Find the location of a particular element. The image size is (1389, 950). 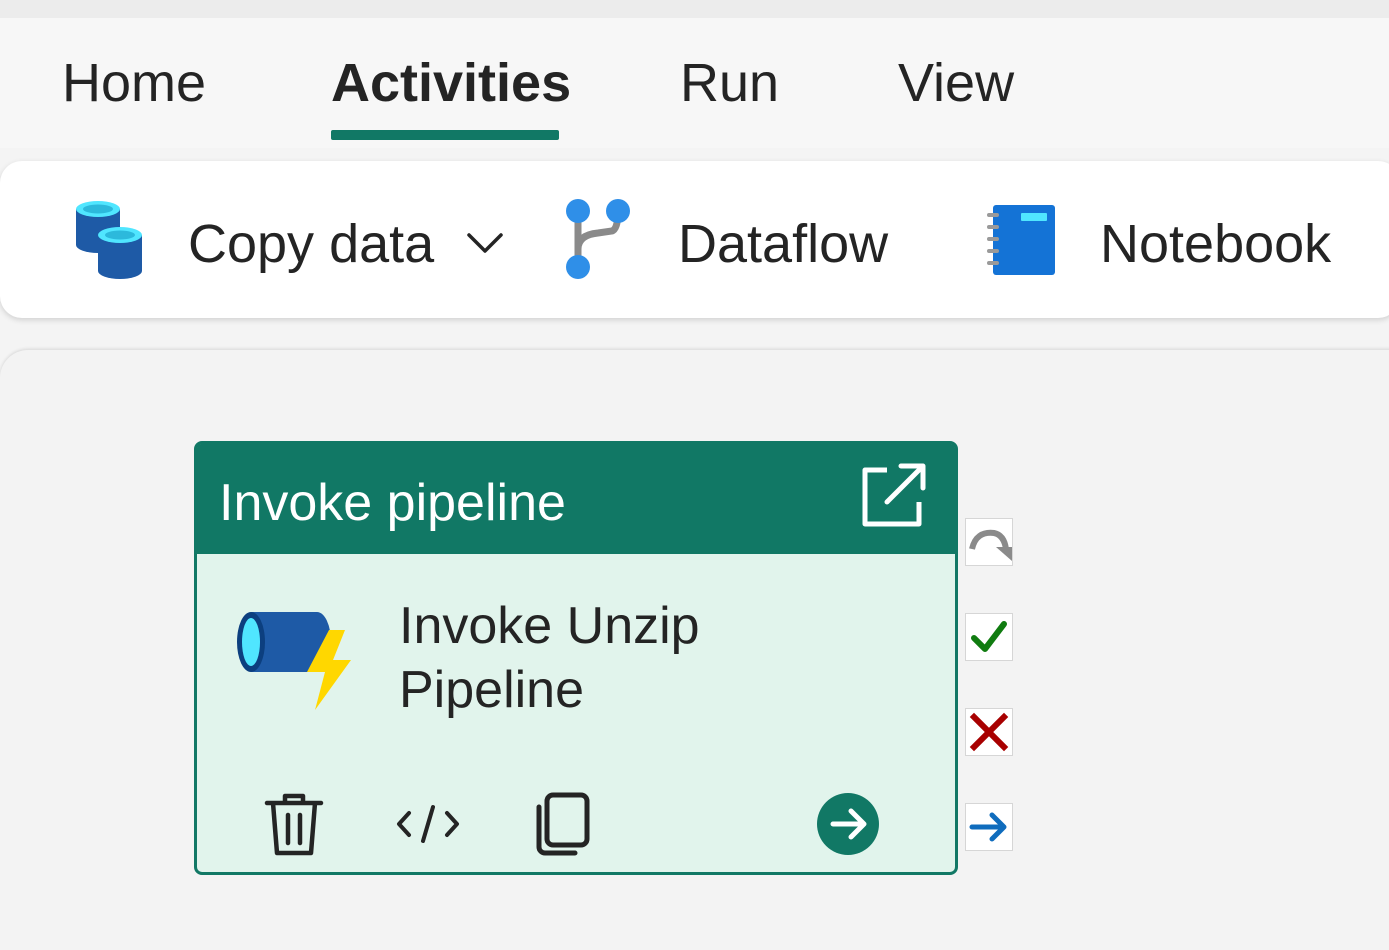

top-strip is located at coordinates (694, 9).